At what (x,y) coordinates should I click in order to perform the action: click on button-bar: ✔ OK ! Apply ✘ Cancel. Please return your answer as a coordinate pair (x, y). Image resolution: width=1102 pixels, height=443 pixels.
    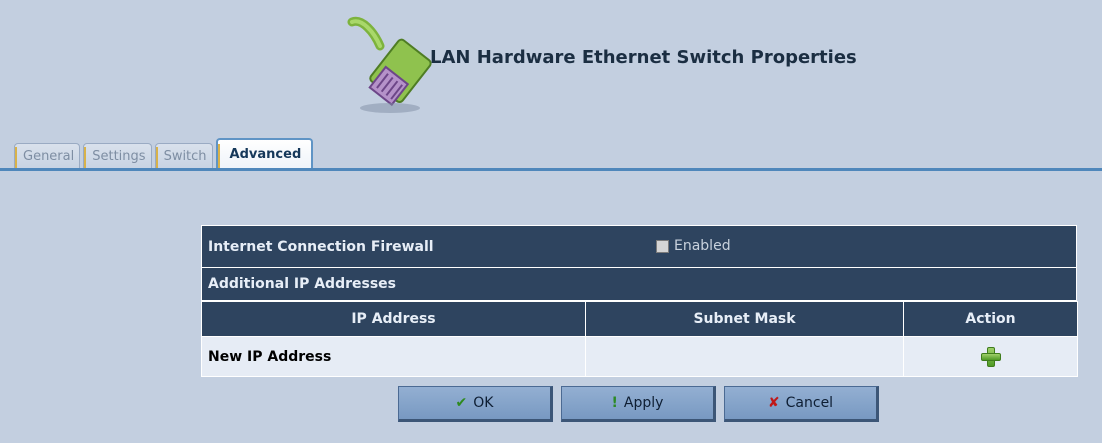
    Looking at the image, I should click on (642, 404).